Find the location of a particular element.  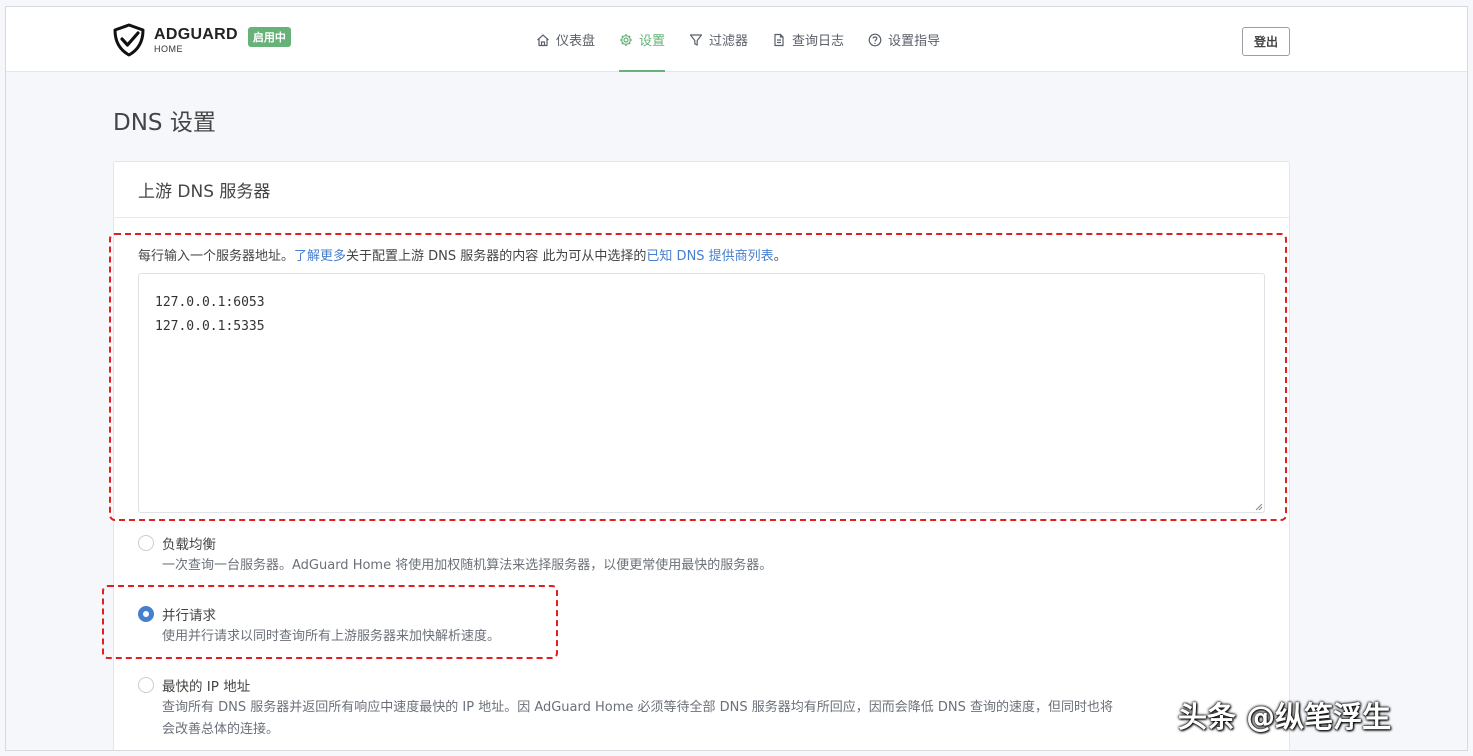

help-middle: 关于配置上游 DNS 服务器的内容 此为可从中选择的 is located at coordinates (496, 256).